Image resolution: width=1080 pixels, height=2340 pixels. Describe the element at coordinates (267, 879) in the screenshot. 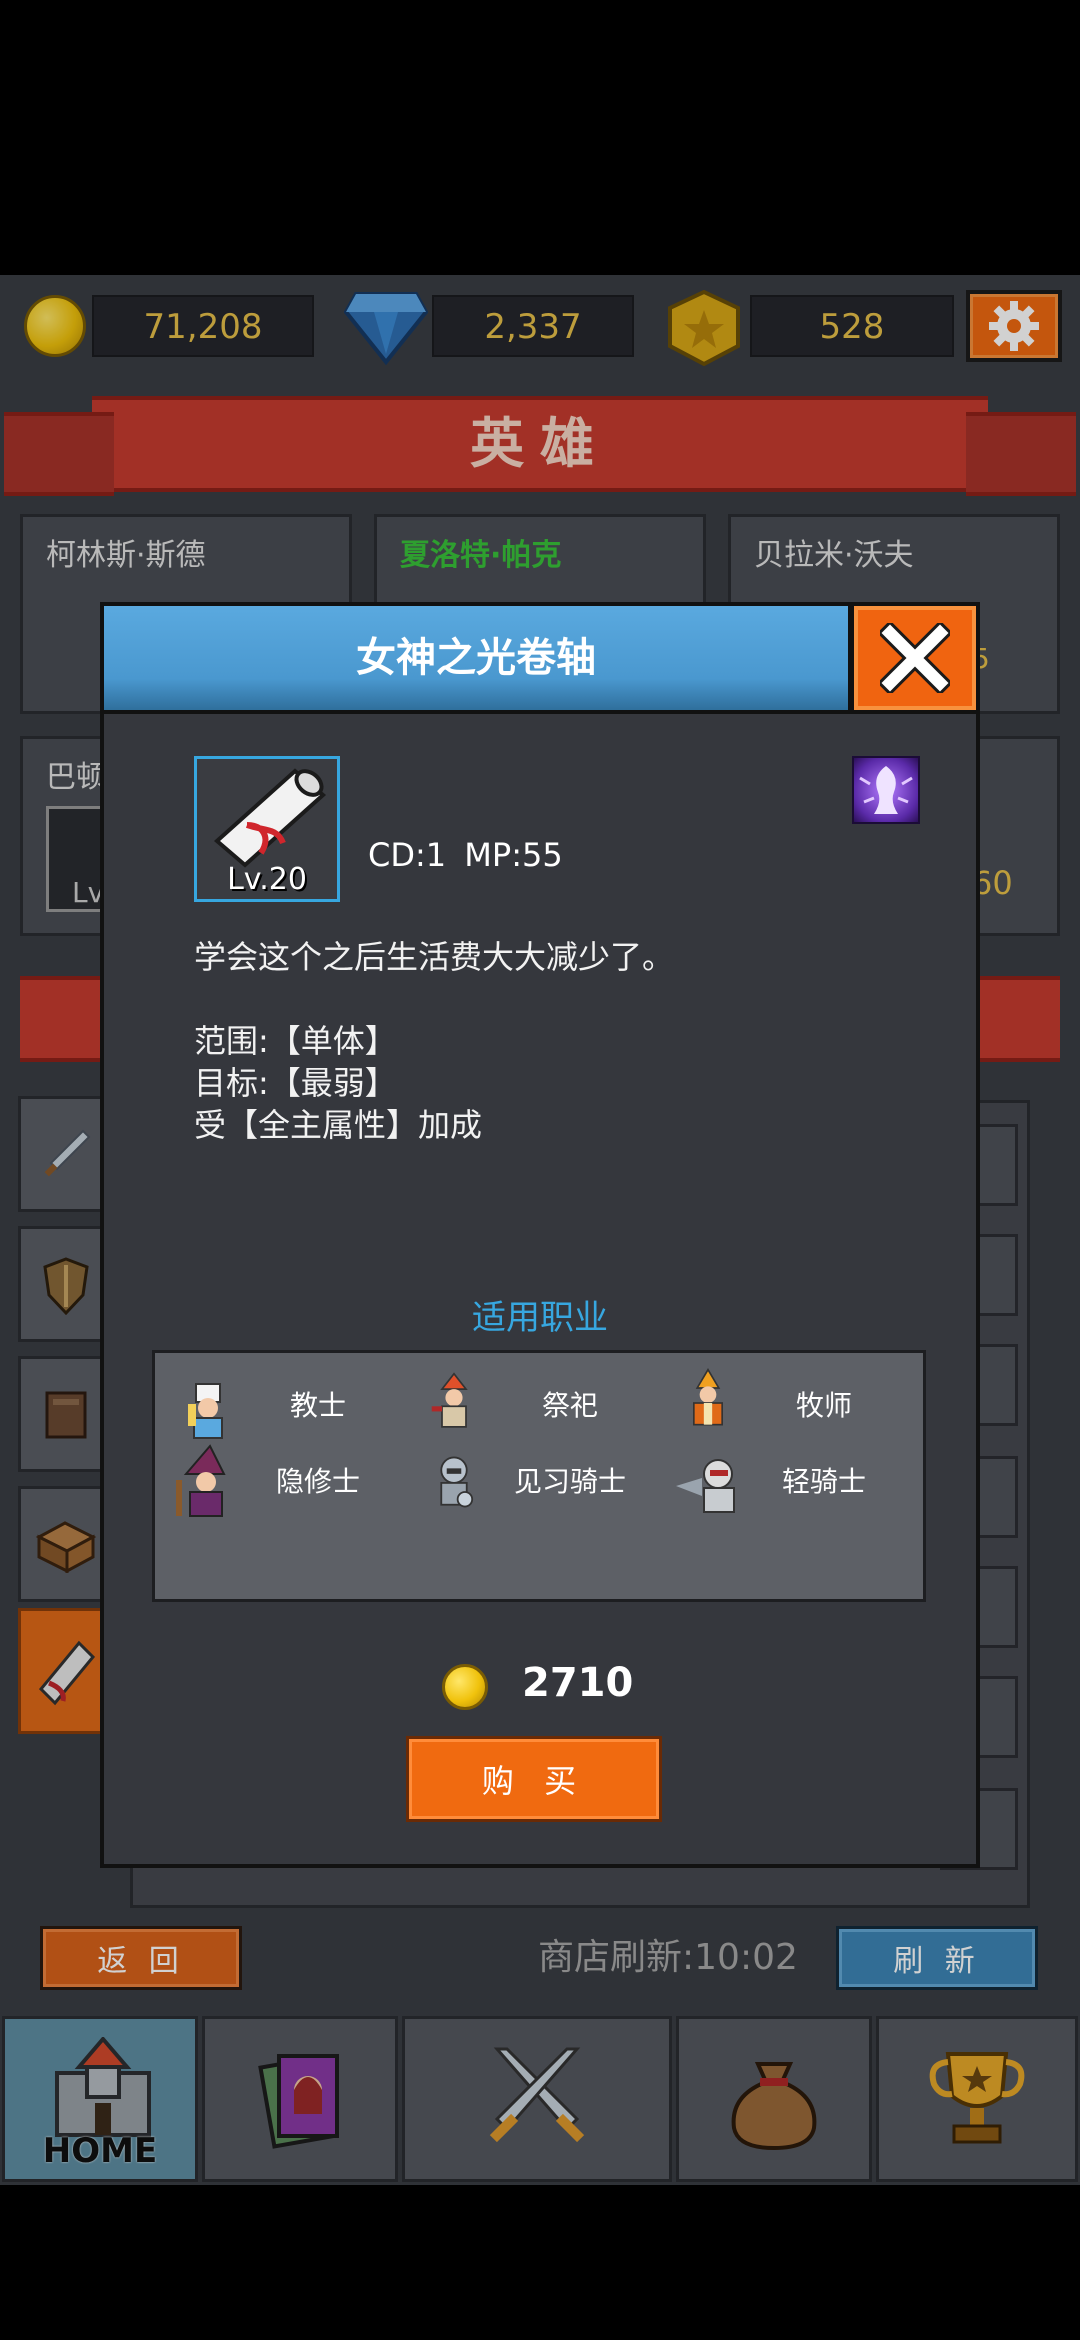

I see `skill-level: Lv.20` at that location.